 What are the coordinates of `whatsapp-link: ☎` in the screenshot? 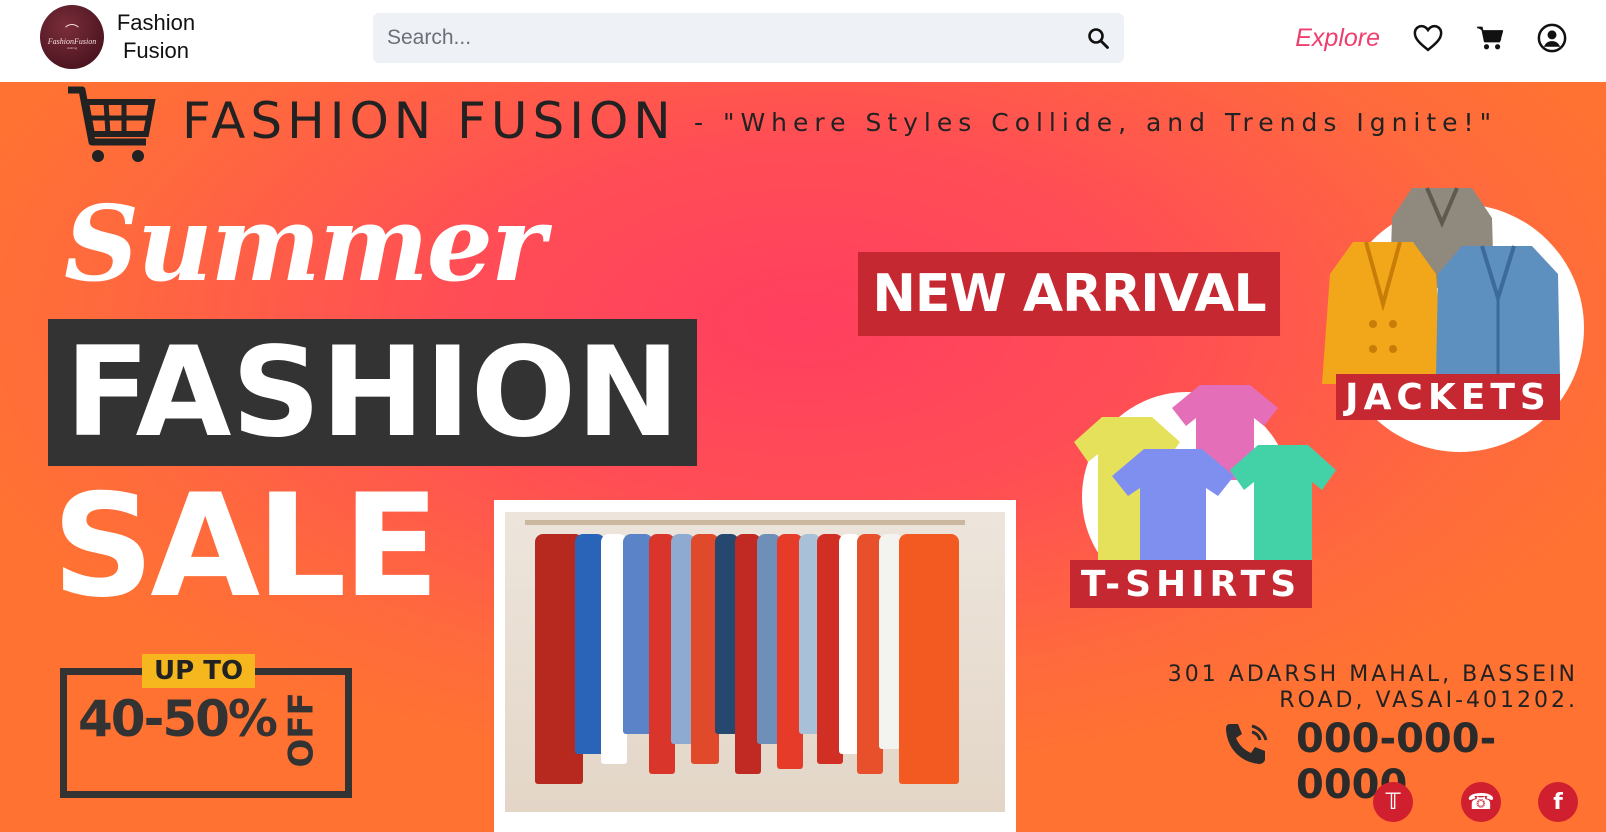 It's located at (1481, 802).